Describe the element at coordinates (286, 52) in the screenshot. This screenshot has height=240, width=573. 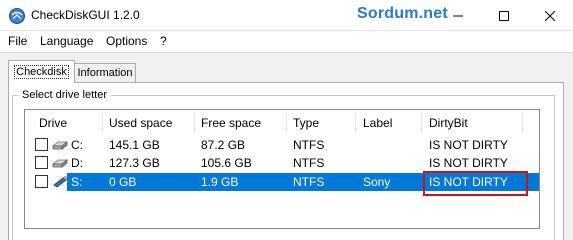
I see `menu-divider` at that location.